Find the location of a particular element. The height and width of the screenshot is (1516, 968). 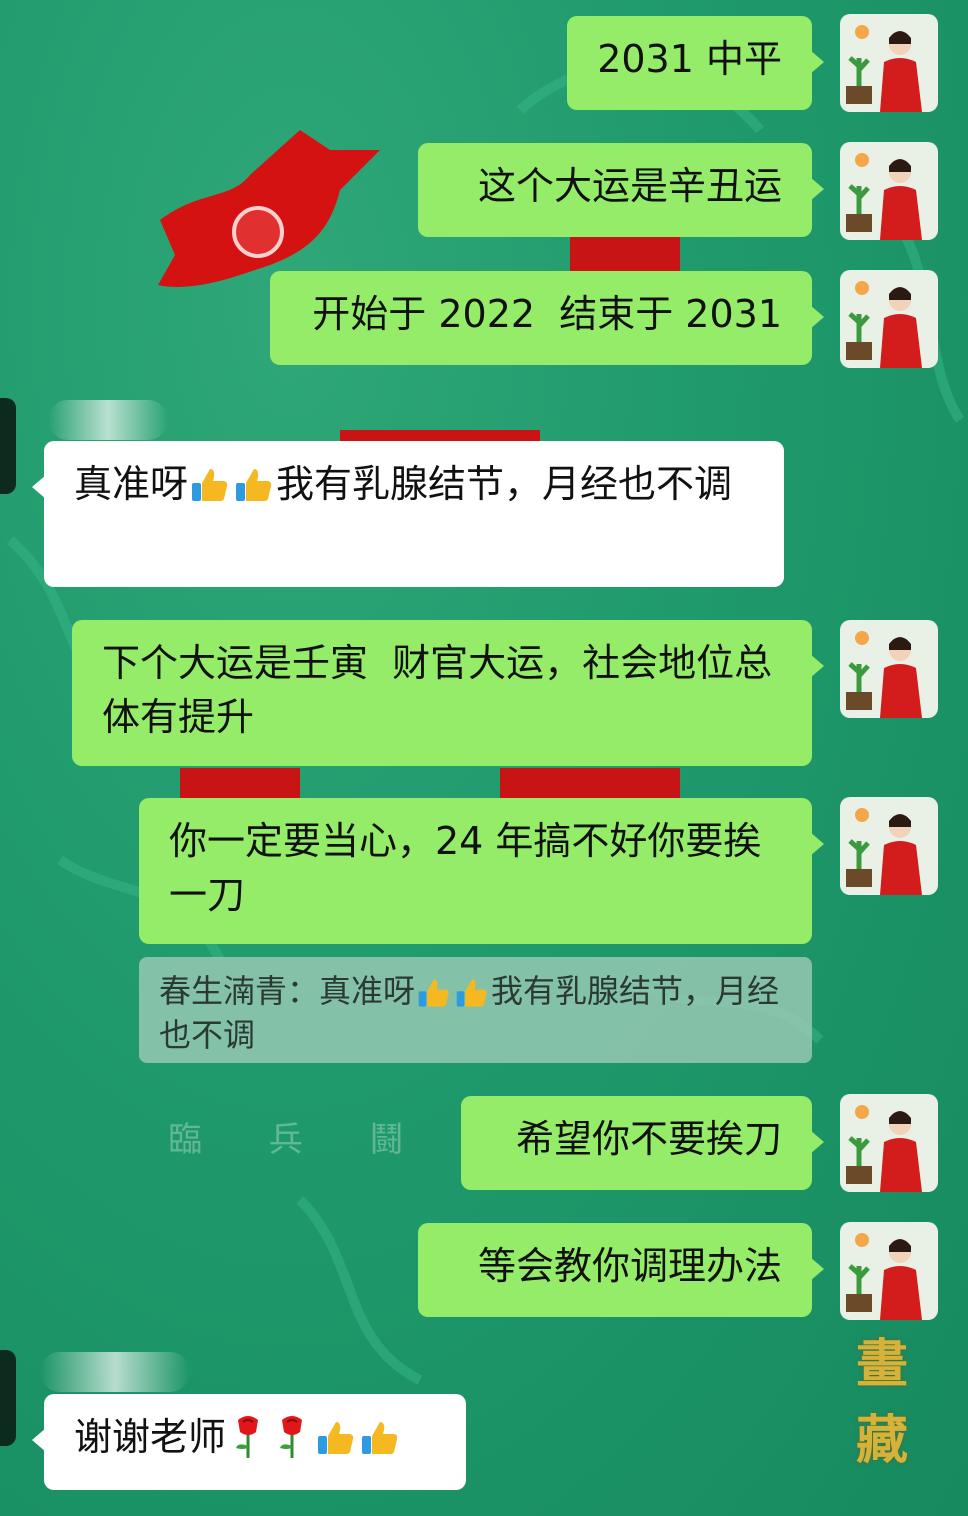

message-text: 2031 中平 is located at coordinates (689, 59).